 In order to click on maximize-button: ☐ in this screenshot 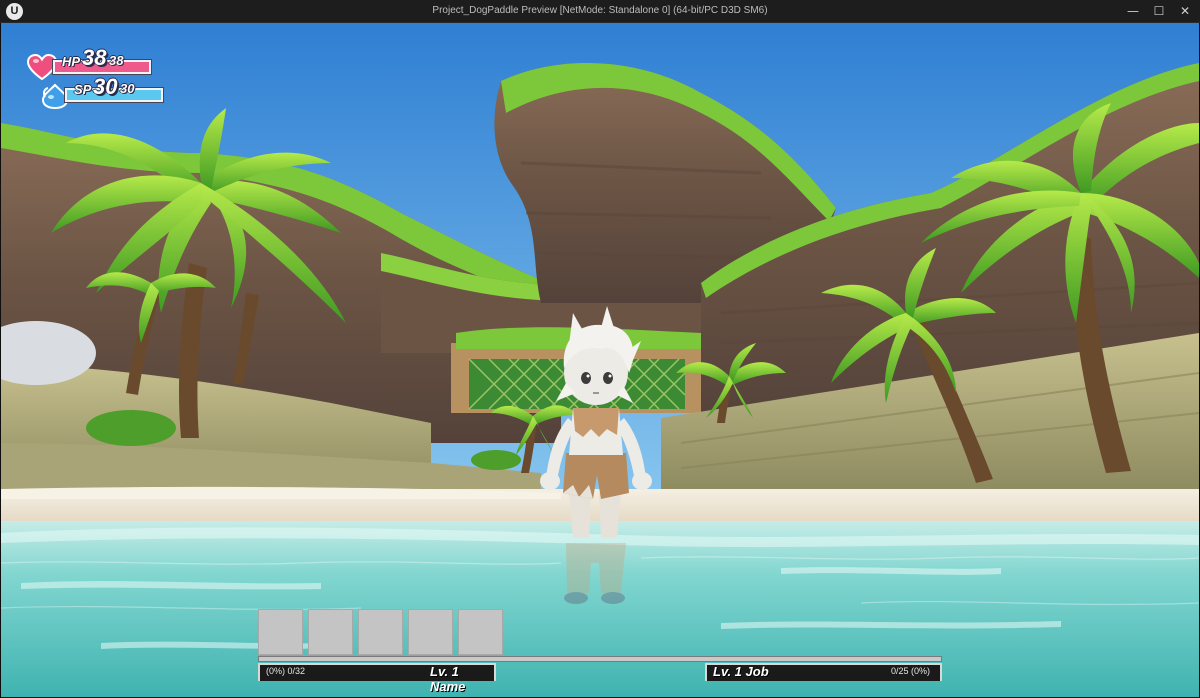, I will do `click(1159, 11)`.